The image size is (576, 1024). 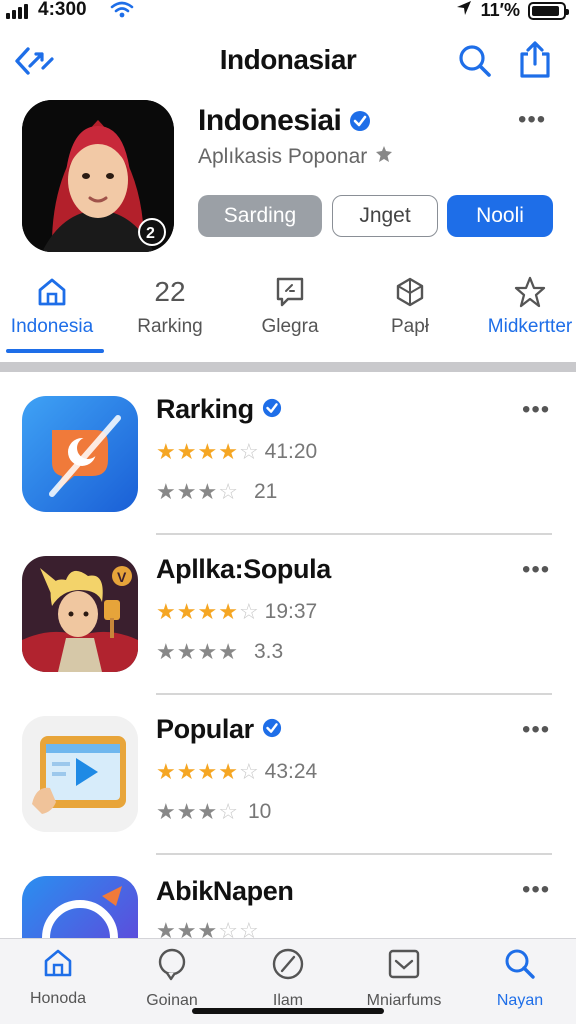 What do you see at coordinates (404, 966) in the screenshot?
I see `inbox-icon` at bounding box center [404, 966].